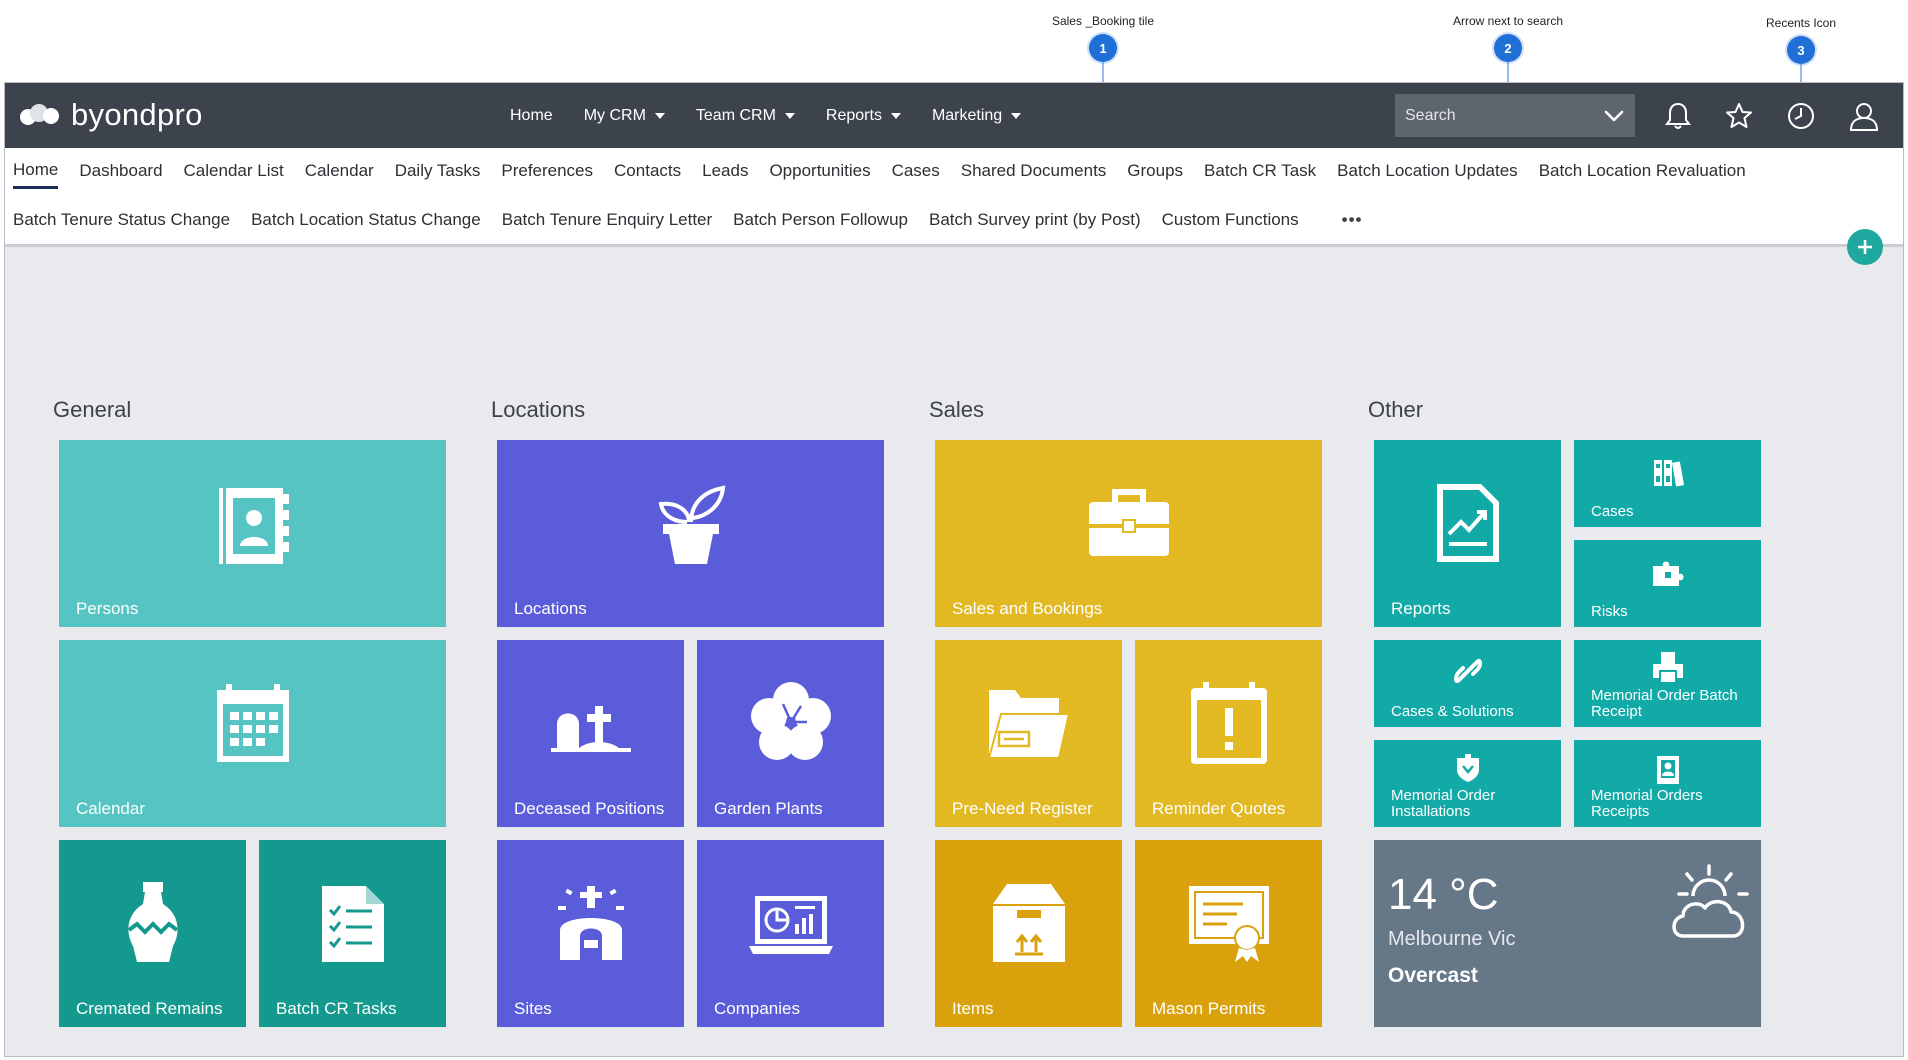 The image size is (1908, 1060). What do you see at coordinates (1667, 483) in the screenshot?
I see `tile-cases: Cases` at bounding box center [1667, 483].